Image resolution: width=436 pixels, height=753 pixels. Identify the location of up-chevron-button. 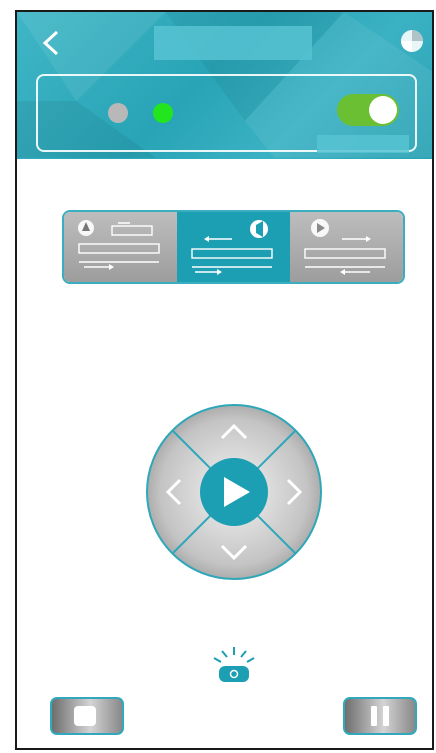
(234, 429).